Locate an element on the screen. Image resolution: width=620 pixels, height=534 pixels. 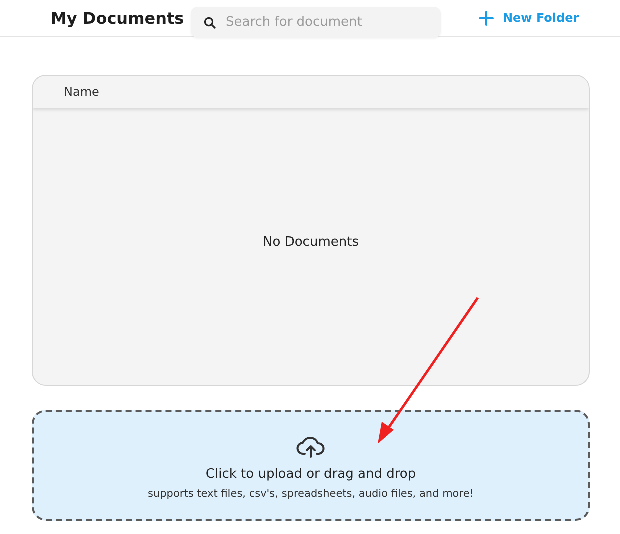
upload-subtitle: supports text files, csv's, spreadsheets, audio files, and more! is located at coordinates (311, 494).